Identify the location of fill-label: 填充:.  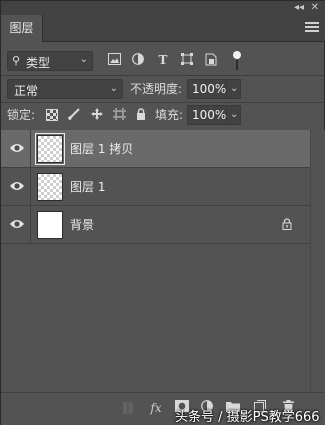
(169, 115).